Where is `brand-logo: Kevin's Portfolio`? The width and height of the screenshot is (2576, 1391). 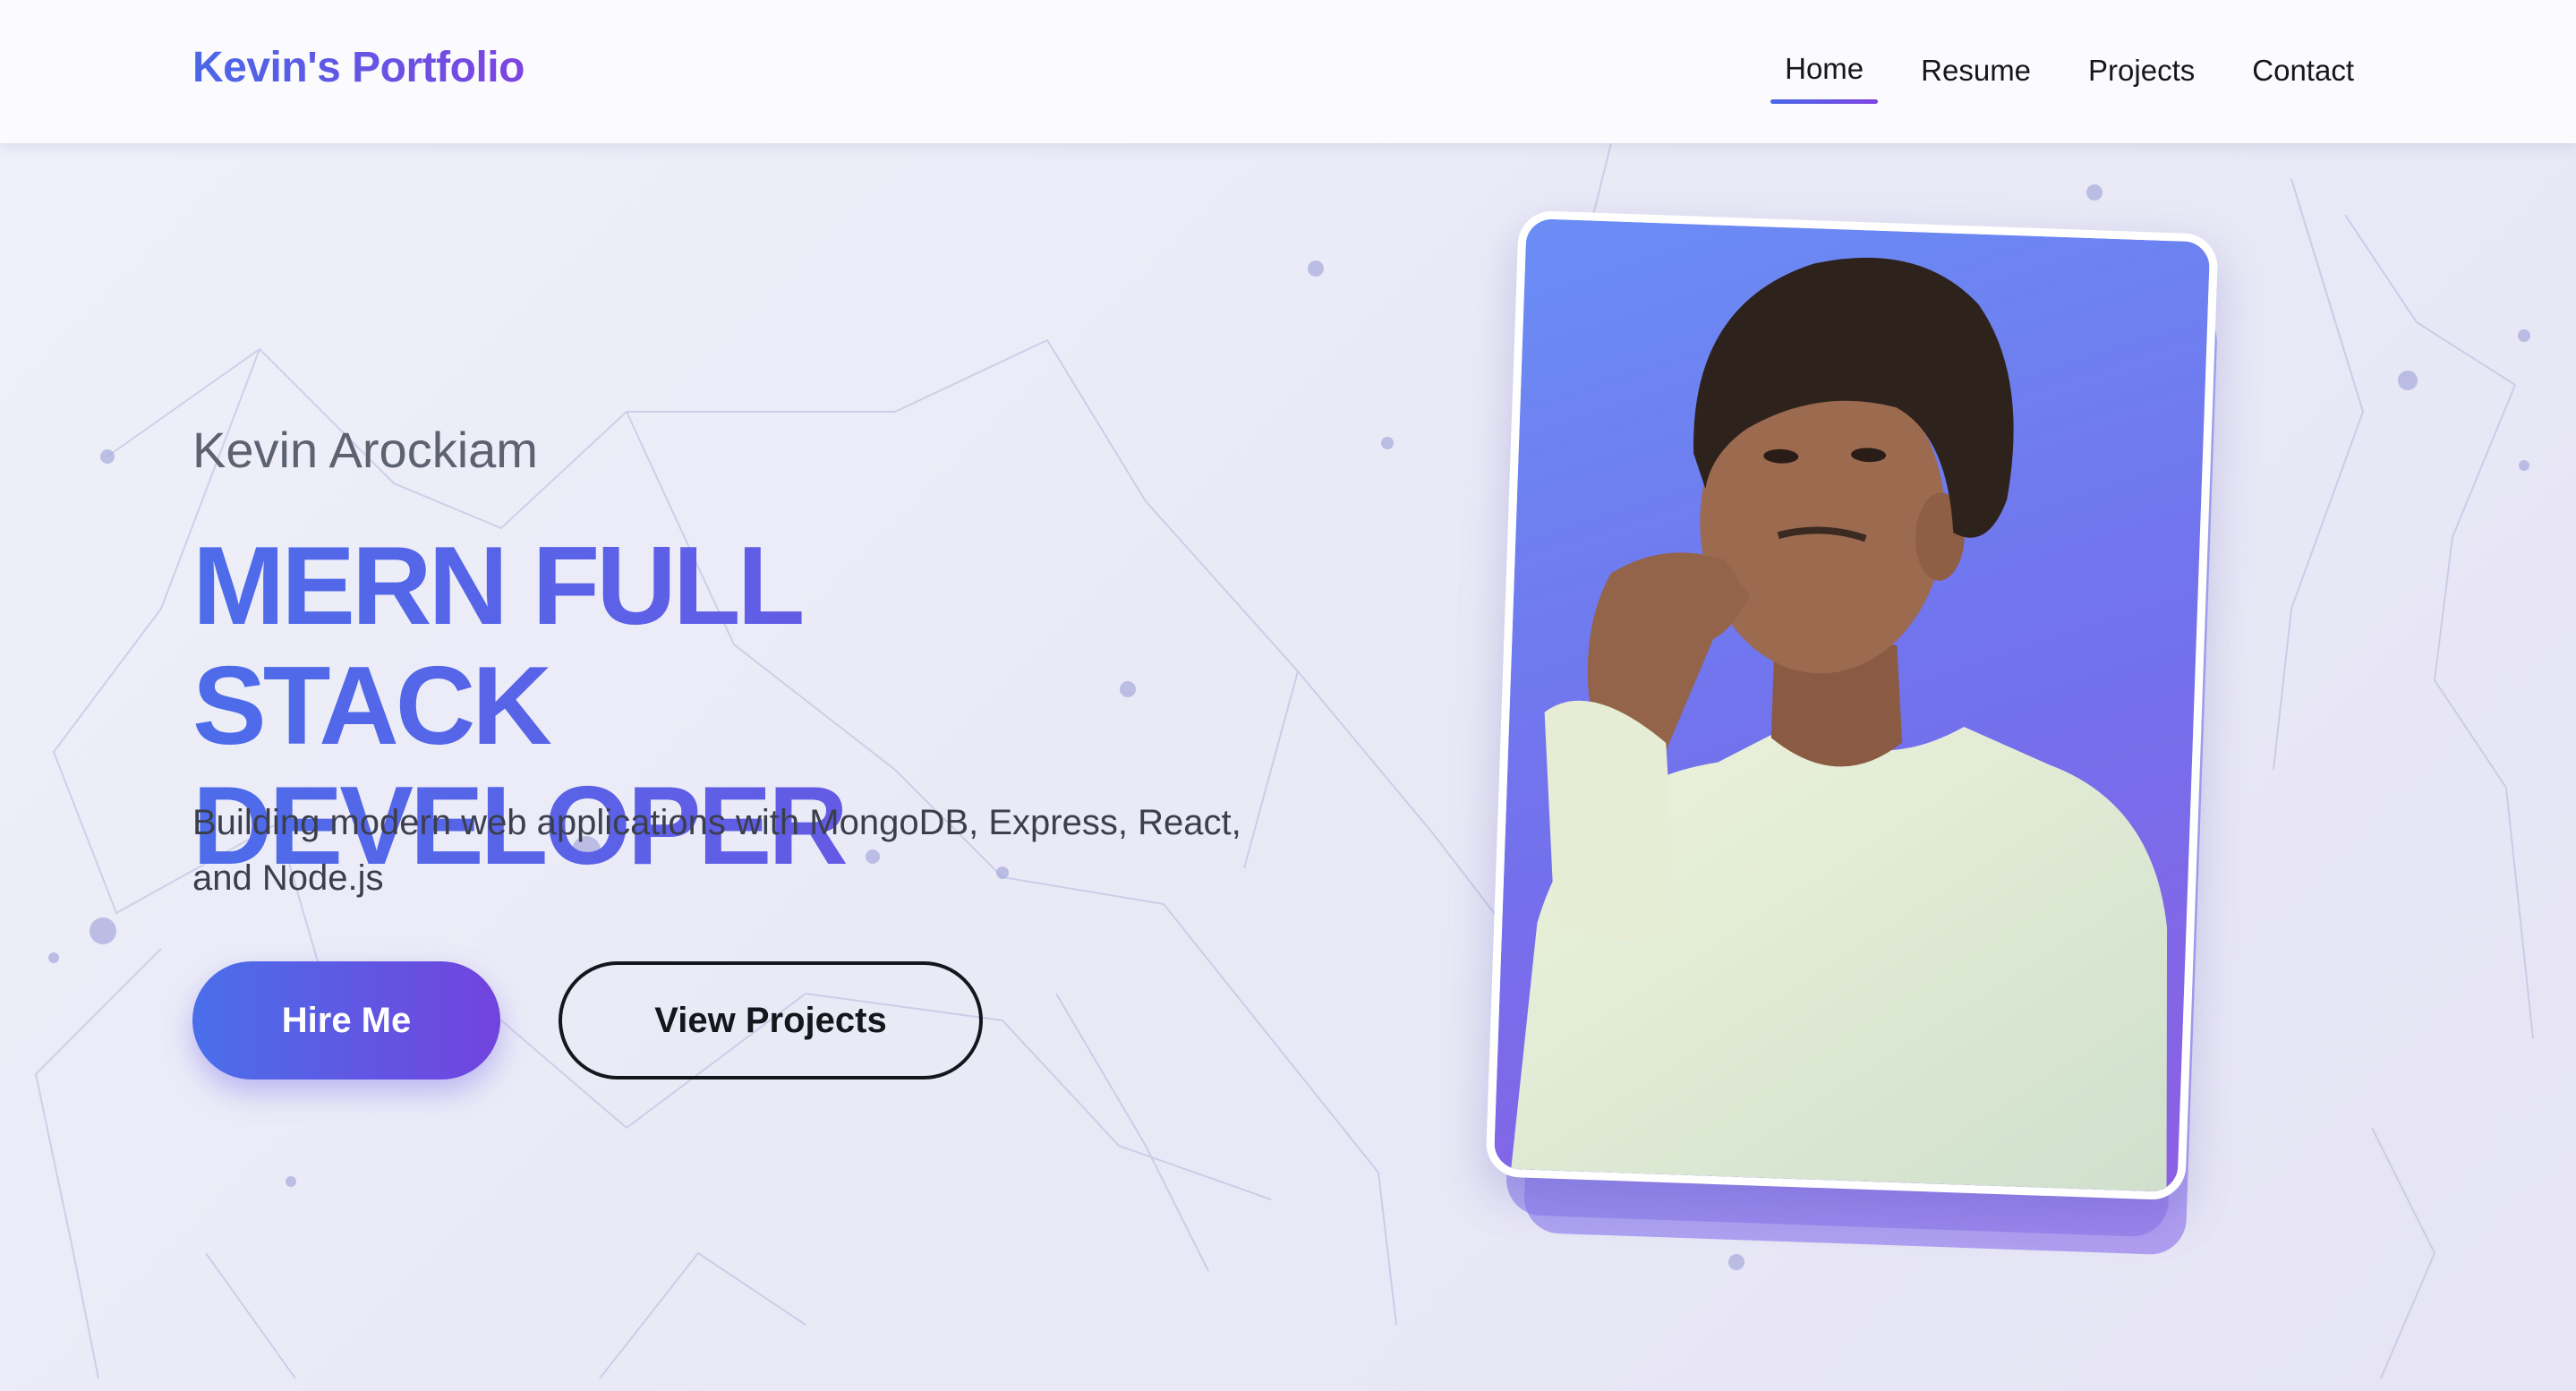
brand-logo: Kevin's Portfolio is located at coordinates (358, 67).